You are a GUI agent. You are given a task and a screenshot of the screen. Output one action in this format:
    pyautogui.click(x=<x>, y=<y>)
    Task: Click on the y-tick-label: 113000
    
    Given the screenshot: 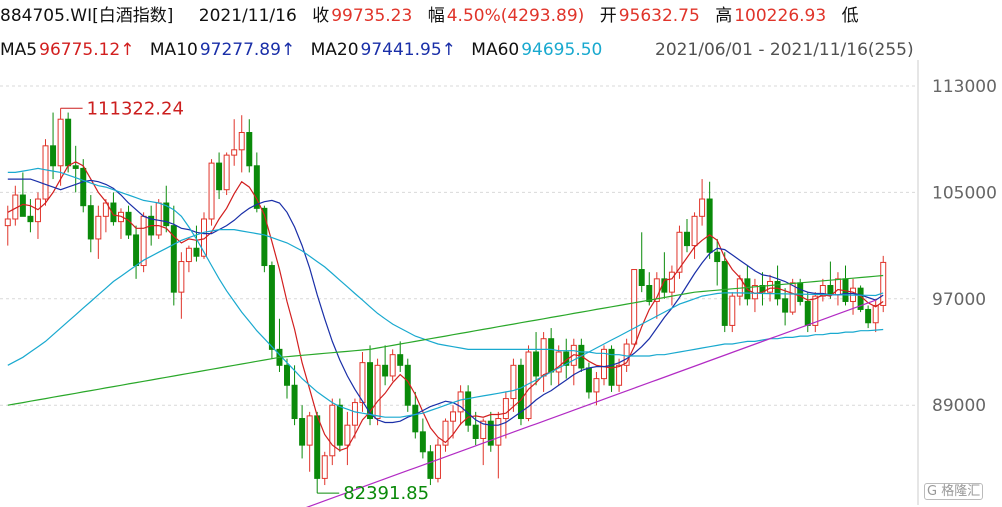 What is the action you would take?
    pyautogui.click(x=964, y=87)
    